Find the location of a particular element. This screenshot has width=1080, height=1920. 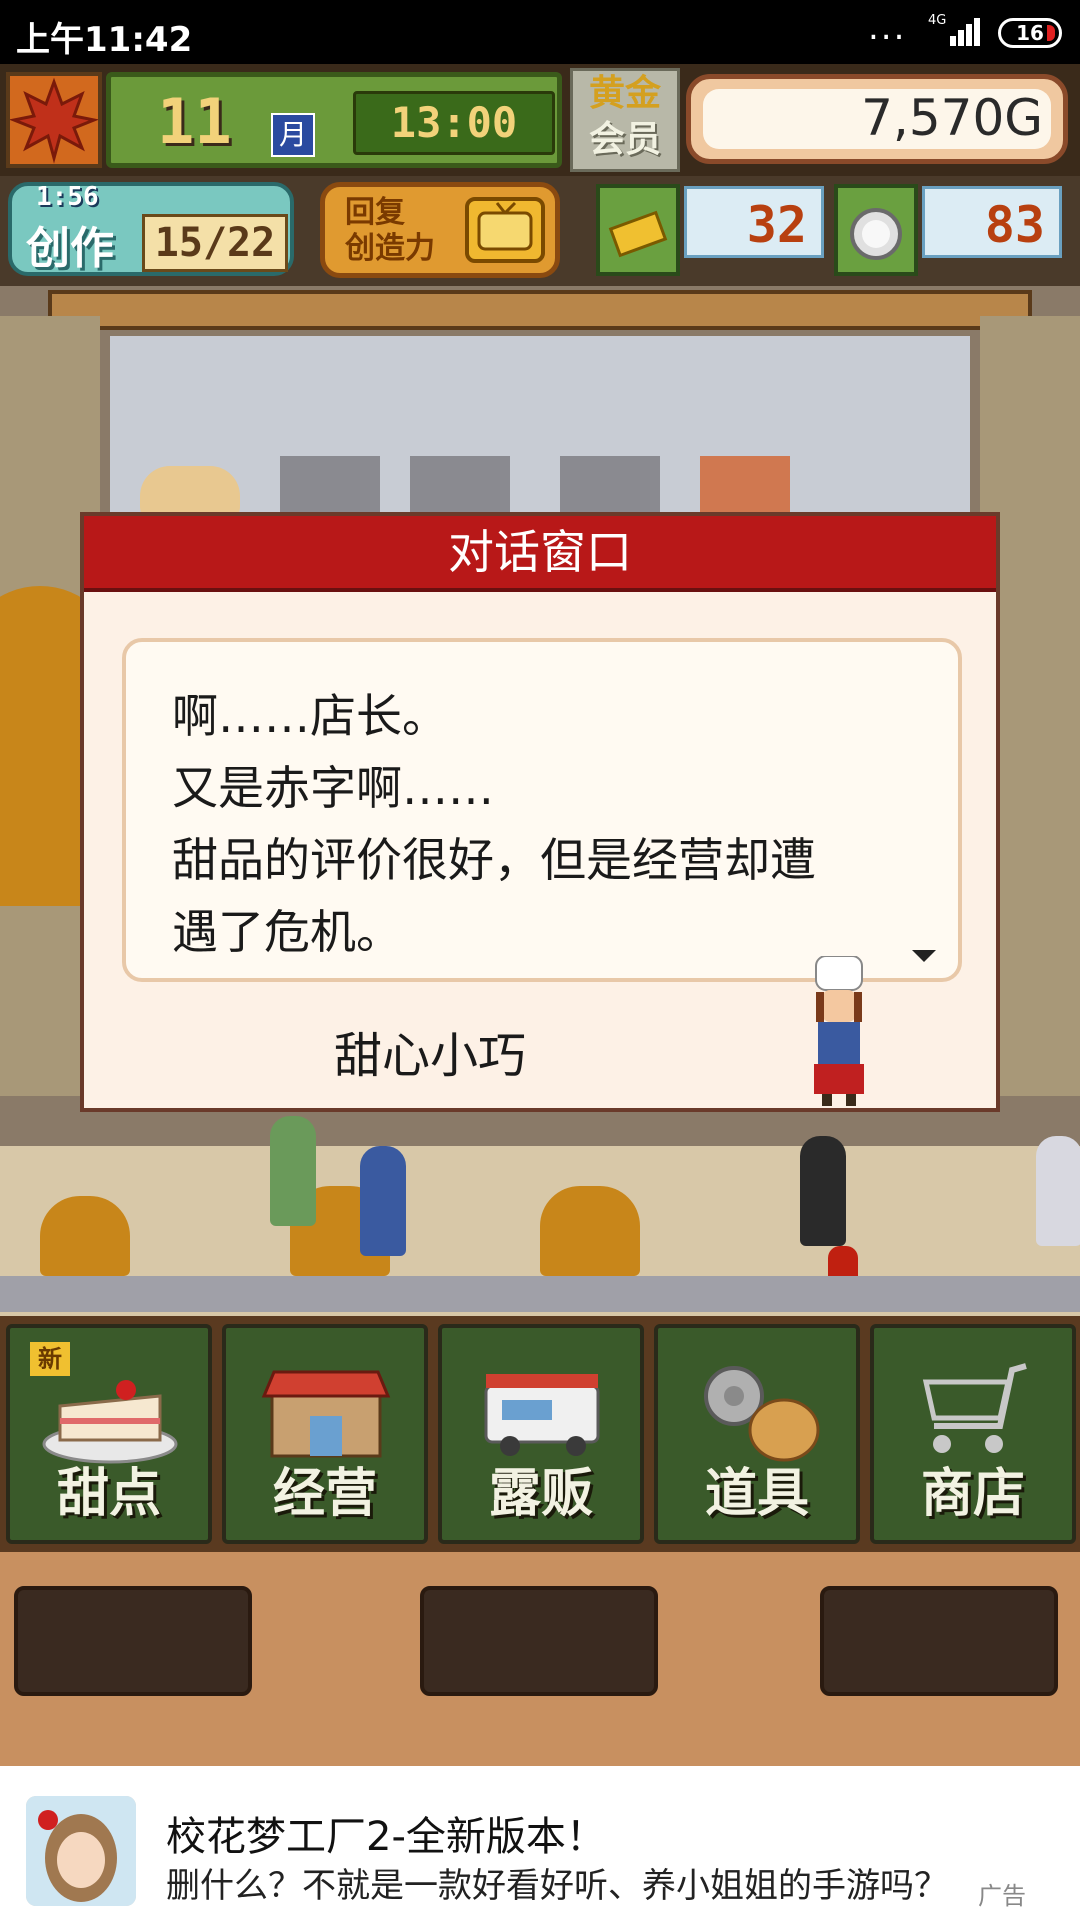

signal-icon is located at coordinates (964, 30).